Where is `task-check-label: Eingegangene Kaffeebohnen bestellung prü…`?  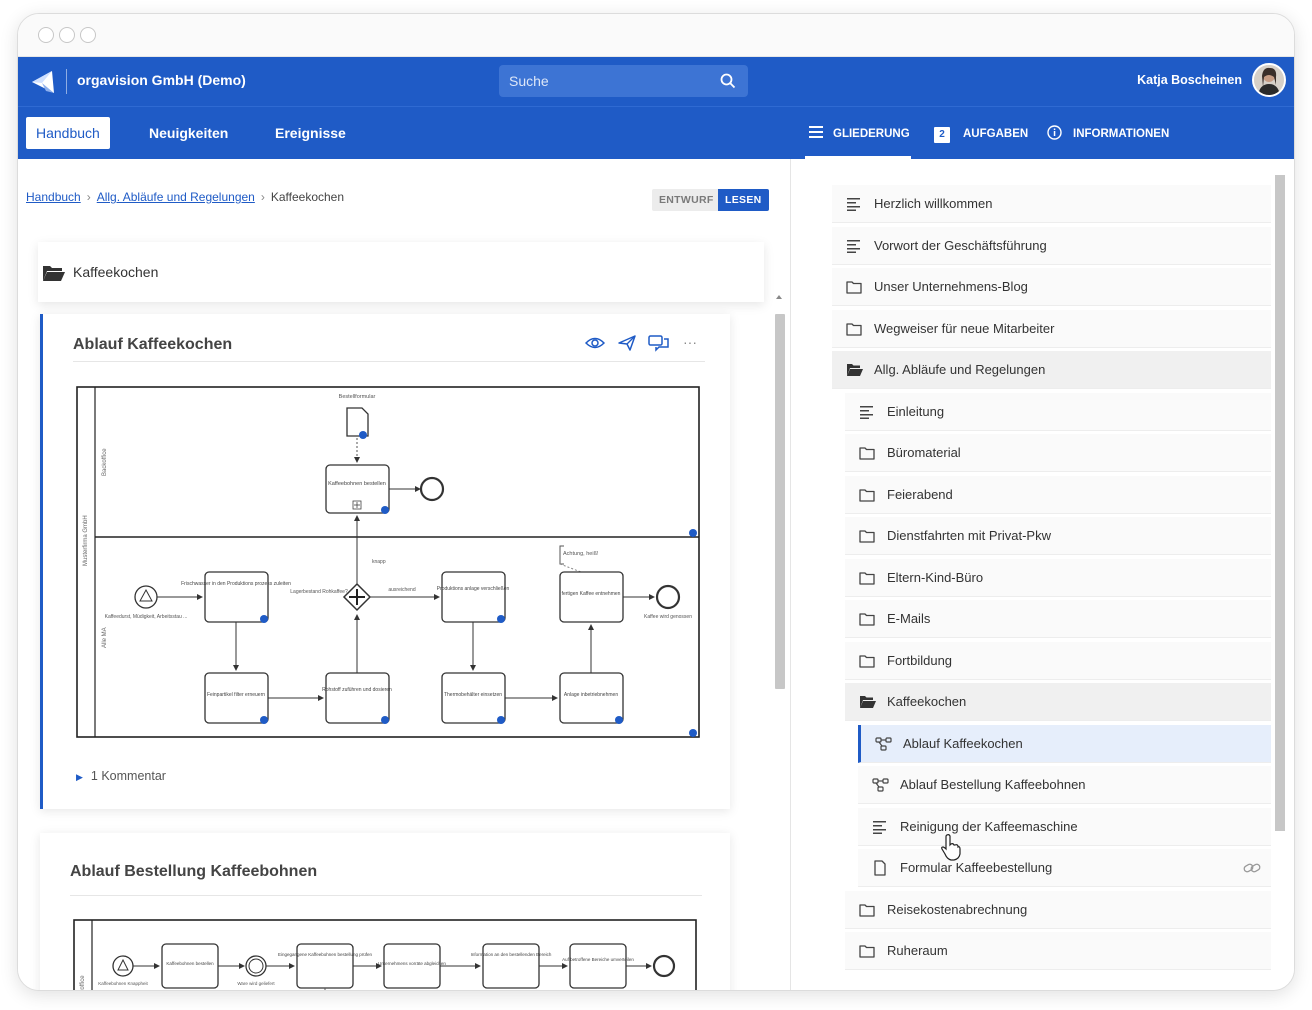
task-check-label: Eingegangene Kaffeebohnen bestellung prü… is located at coordinates (325, 954).